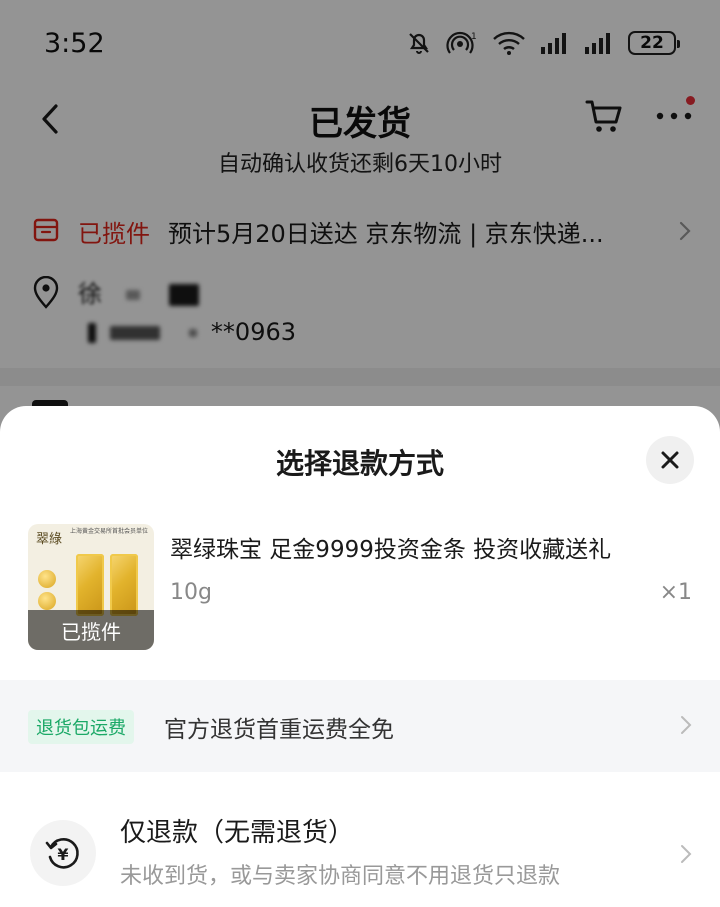  What do you see at coordinates (279, 730) in the screenshot?
I see `promo-text: 官方退货首重运费全免` at bounding box center [279, 730].